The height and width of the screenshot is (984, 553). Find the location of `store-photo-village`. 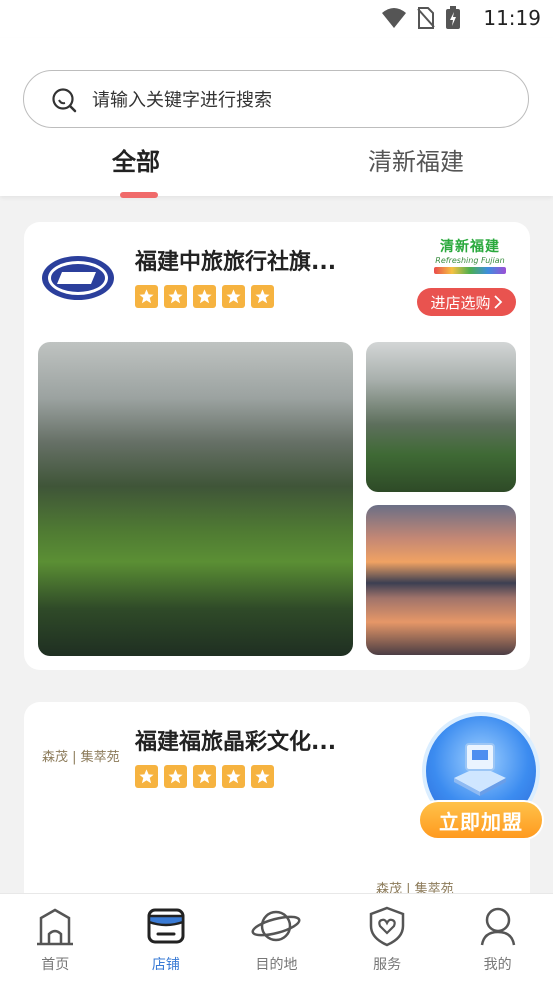

store-photo-village is located at coordinates (441, 417).